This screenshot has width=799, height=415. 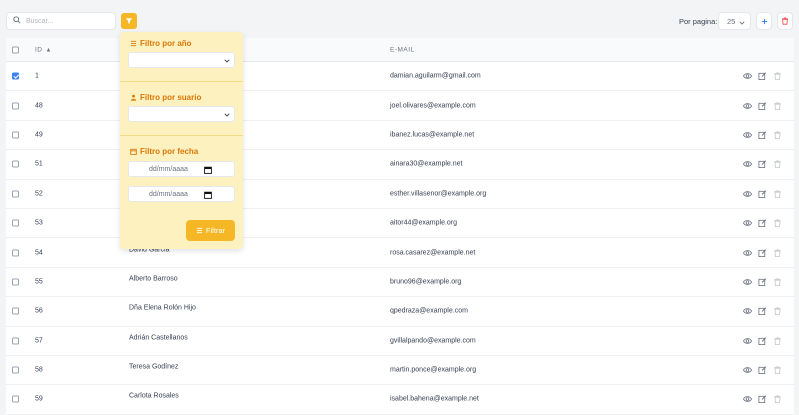 What do you see at coordinates (133, 43) in the screenshot?
I see `list-icon` at bounding box center [133, 43].